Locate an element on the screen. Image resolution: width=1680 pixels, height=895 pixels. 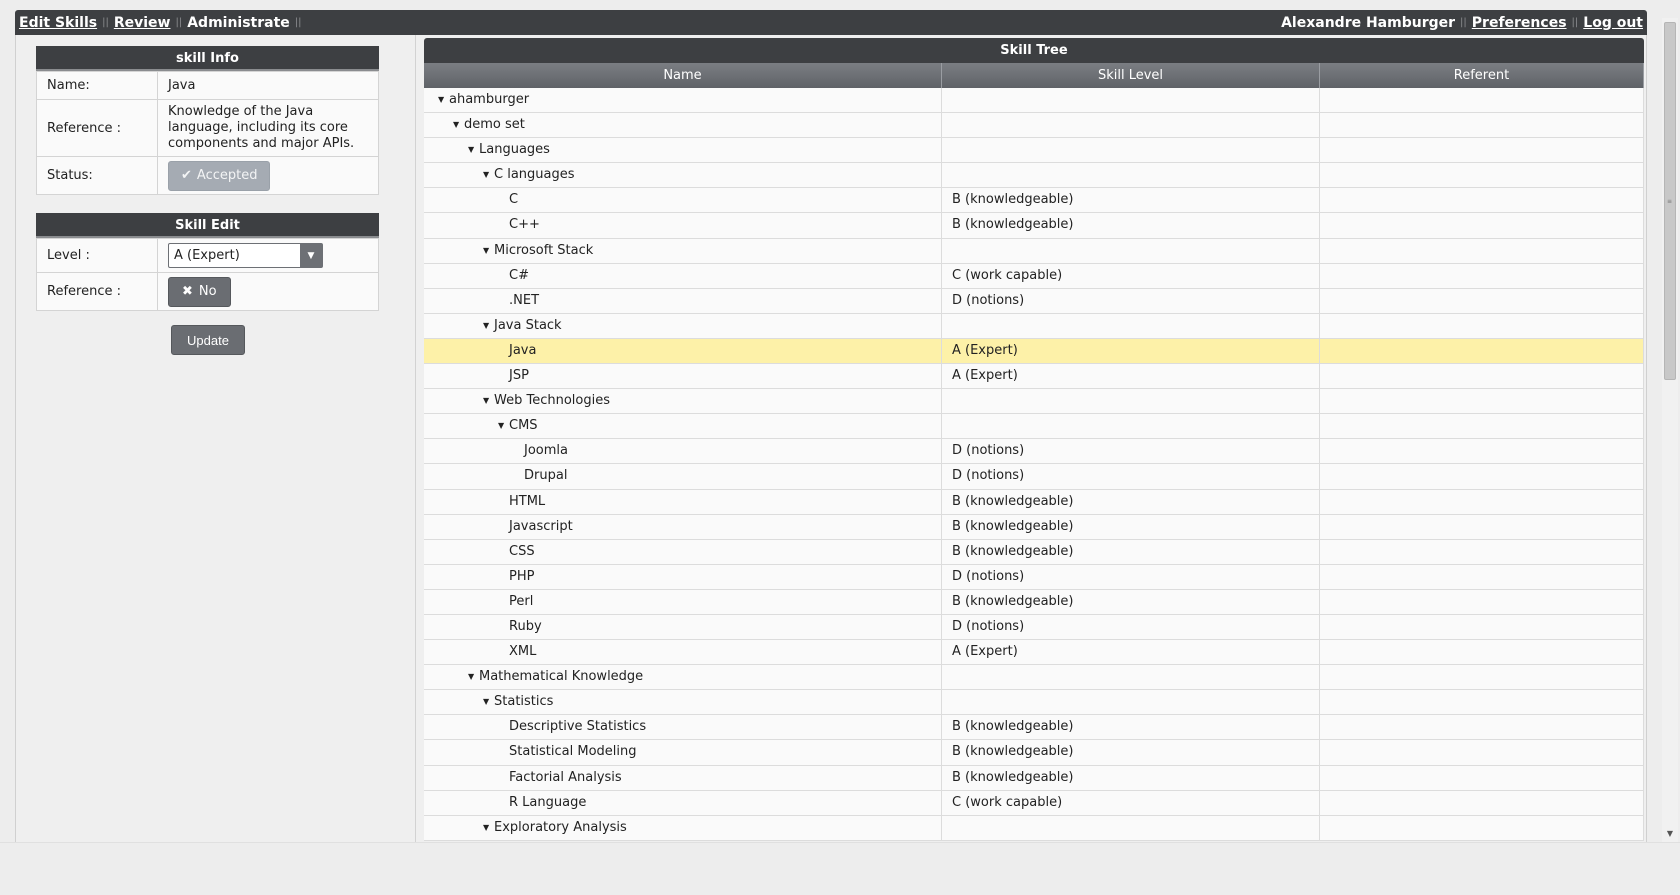
tree-node-label: Ruby is located at coordinates (525, 626).